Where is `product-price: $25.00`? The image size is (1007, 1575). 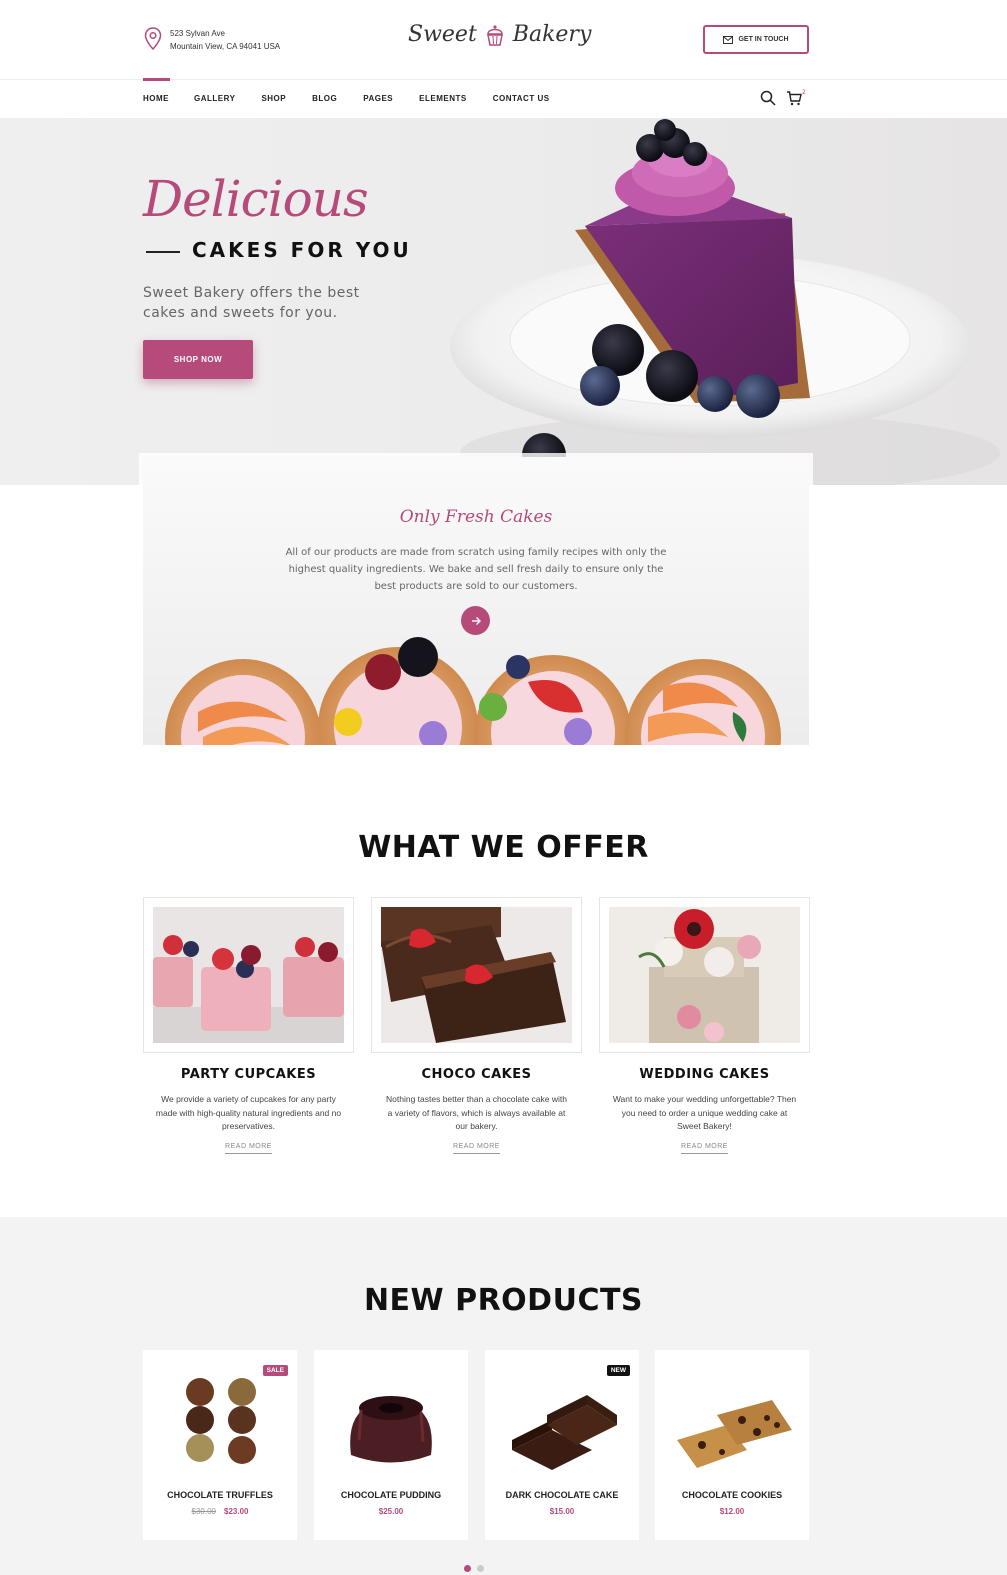
product-price: $25.00 is located at coordinates (391, 1511).